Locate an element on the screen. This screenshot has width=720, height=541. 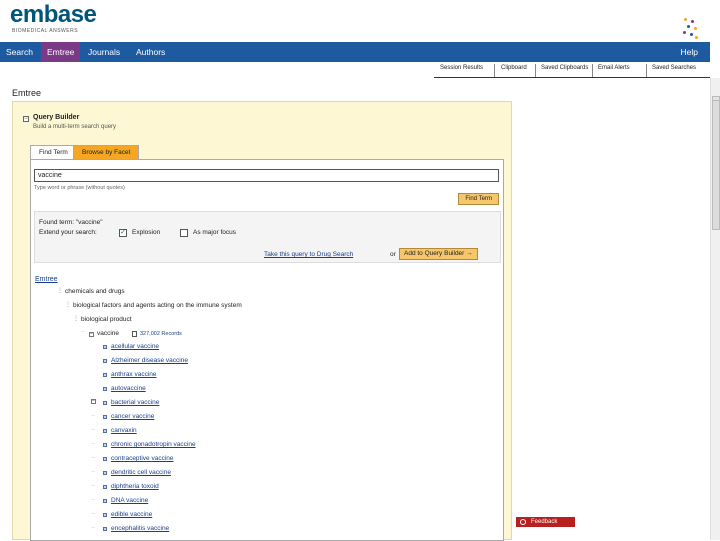
logo-tagline: BIOMEDICAL ANSWERS is located at coordinates (45, 31).